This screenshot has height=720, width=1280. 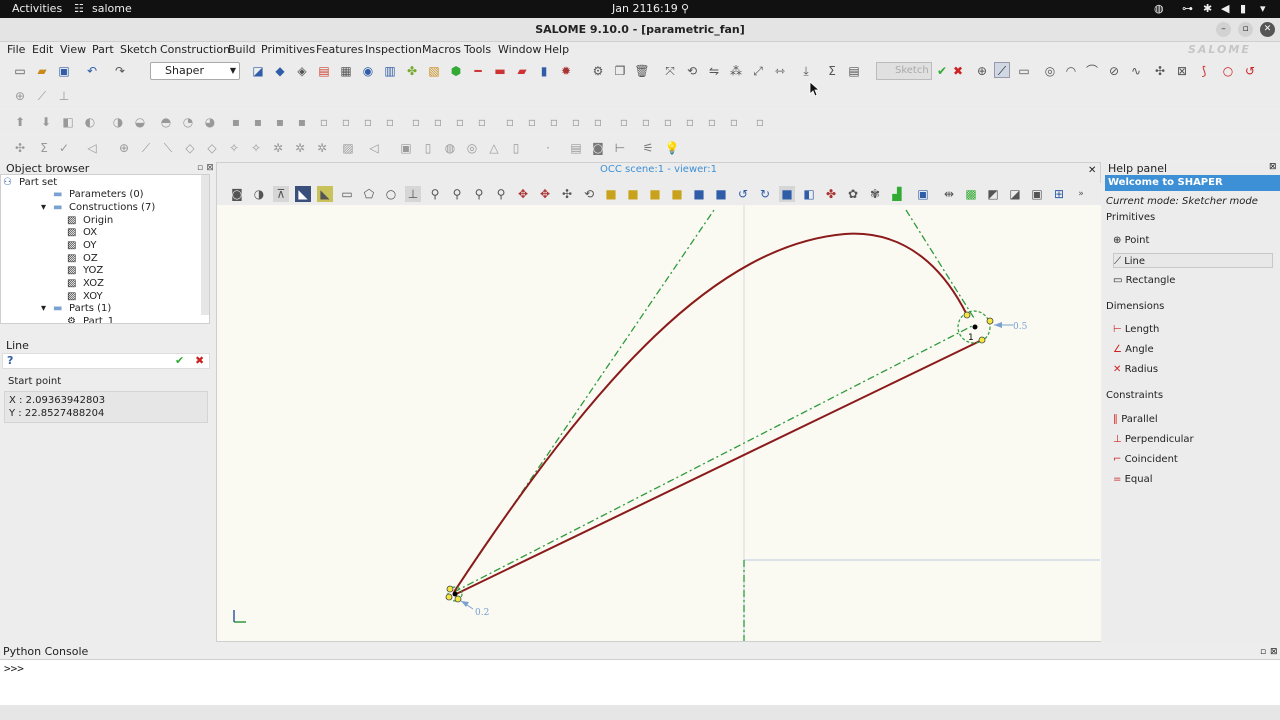 What do you see at coordinates (510, 122) in the screenshot?
I see `angular-copy-icon: ▫` at bounding box center [510, 122].